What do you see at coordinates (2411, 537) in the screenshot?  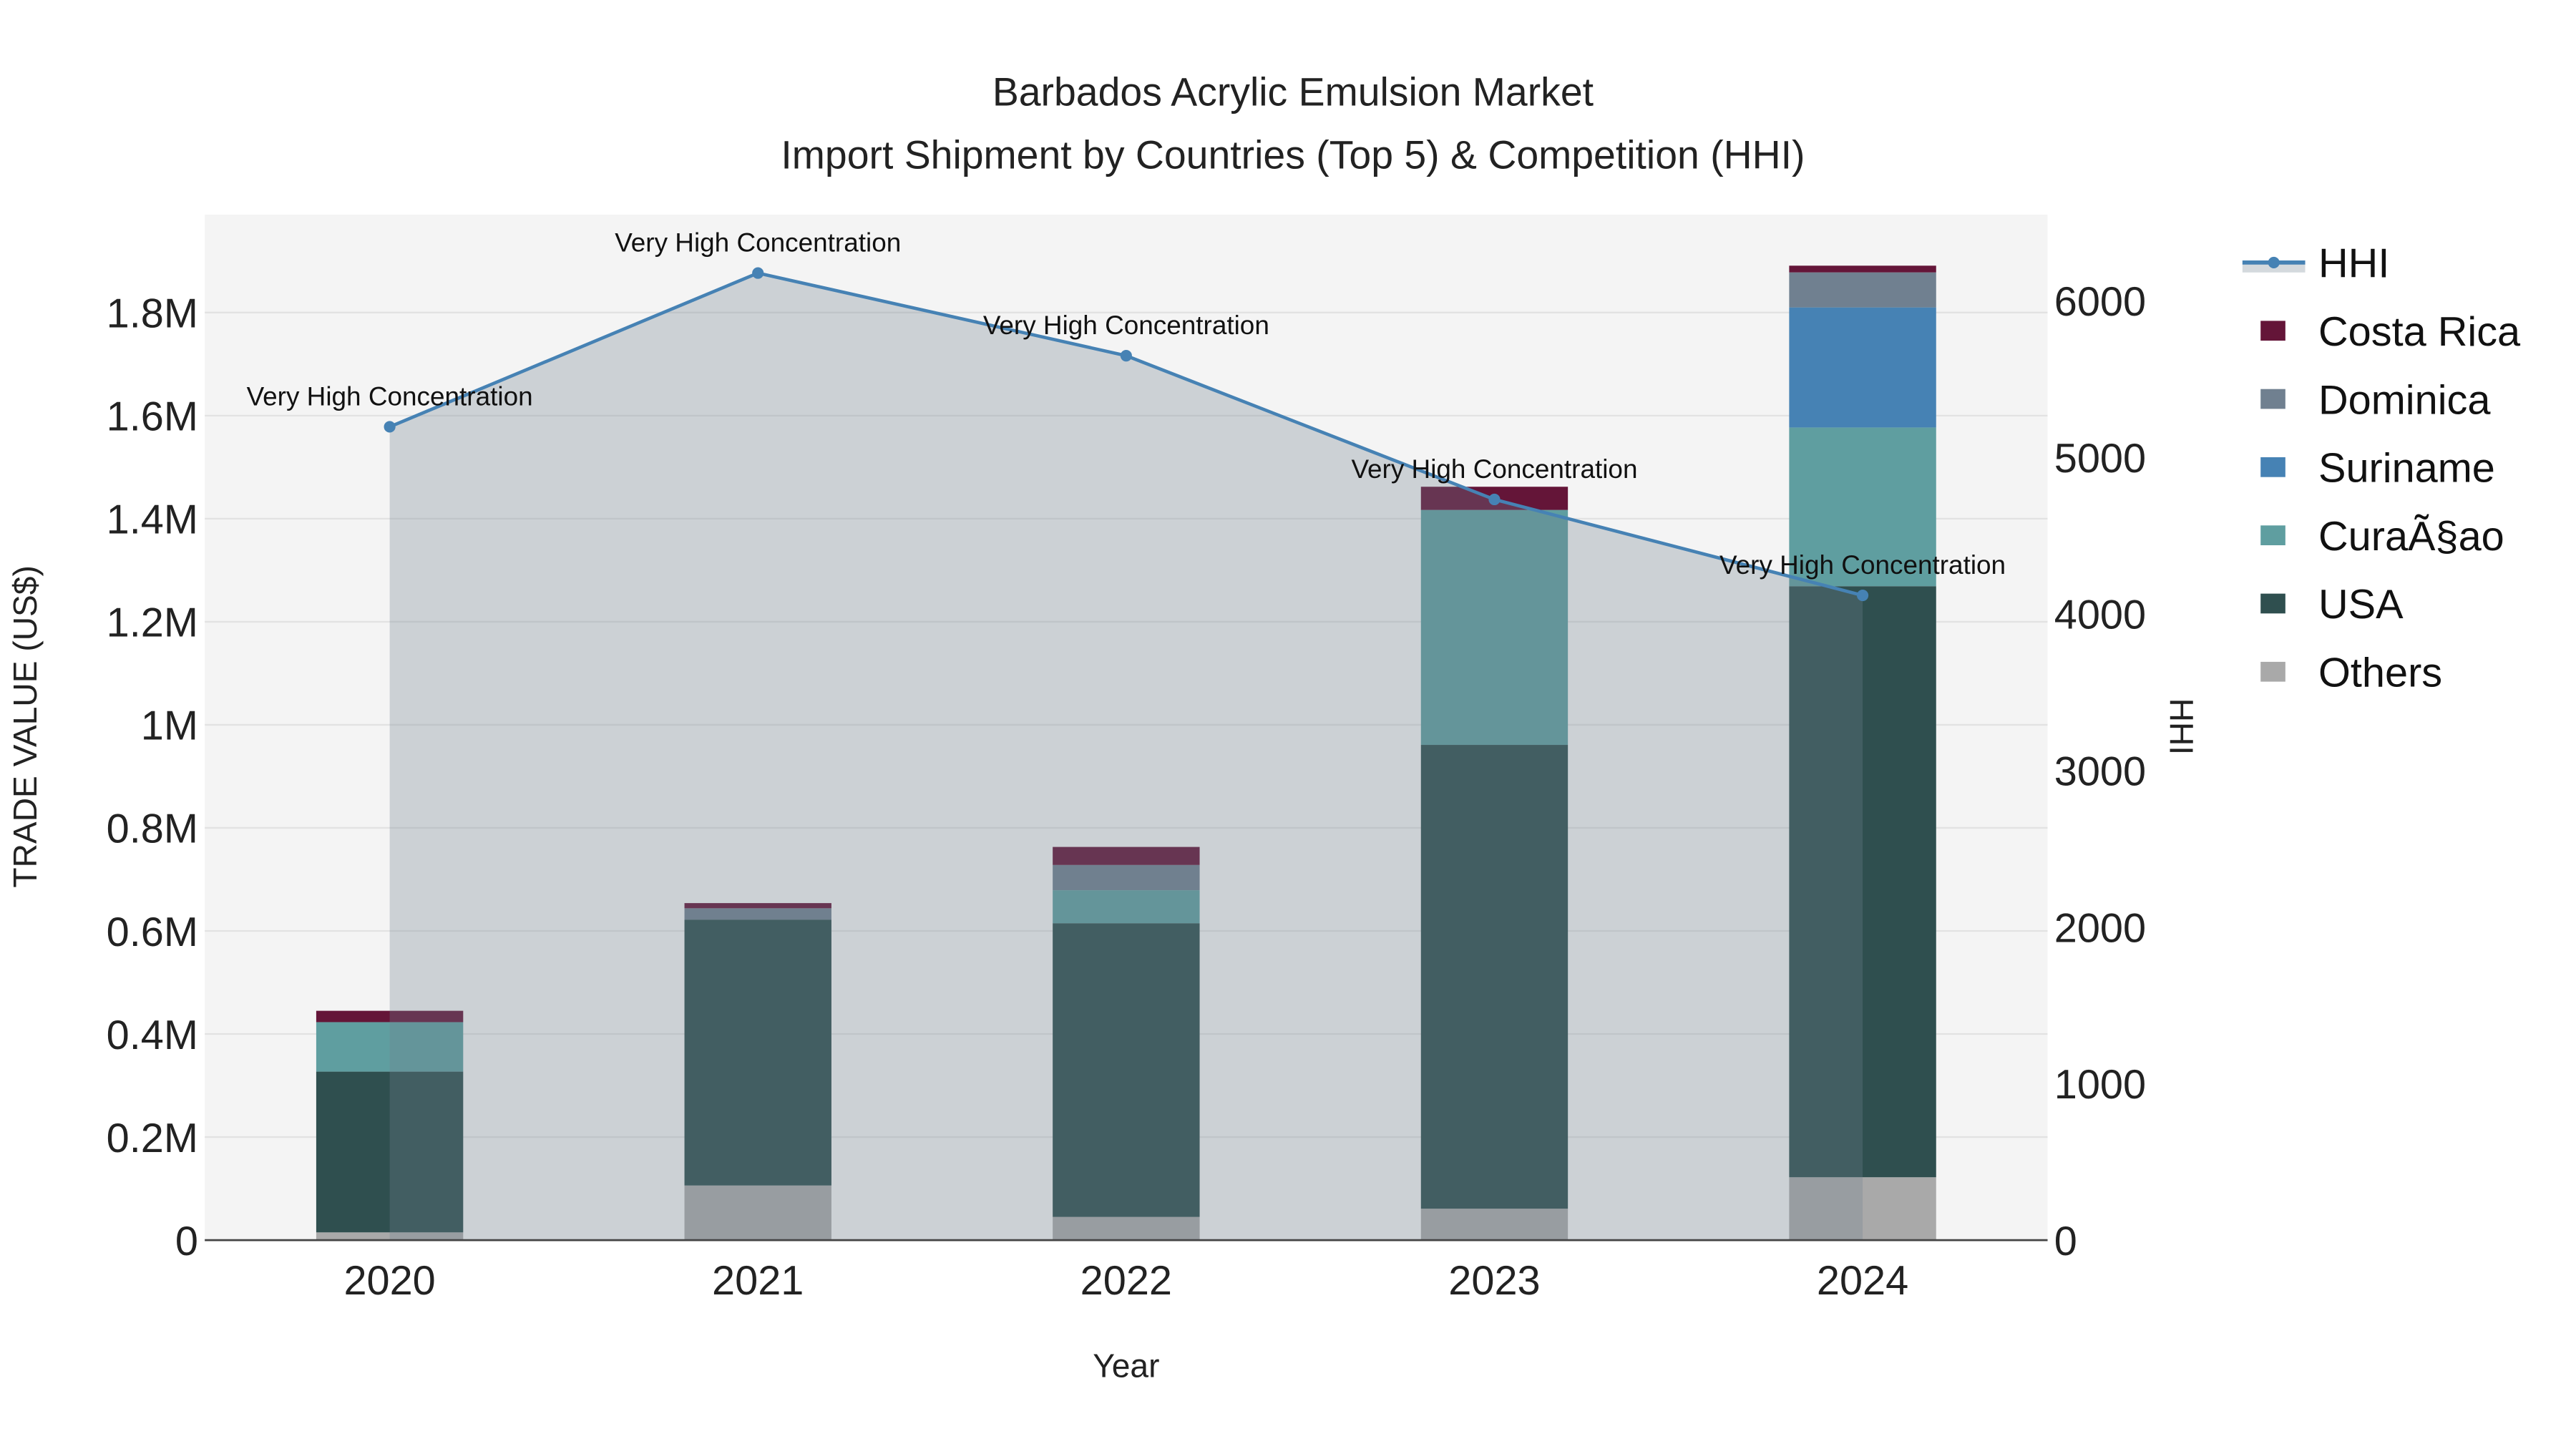 I see `legend-label: CuraÃ§ao` at bounding box center [2411, 537].